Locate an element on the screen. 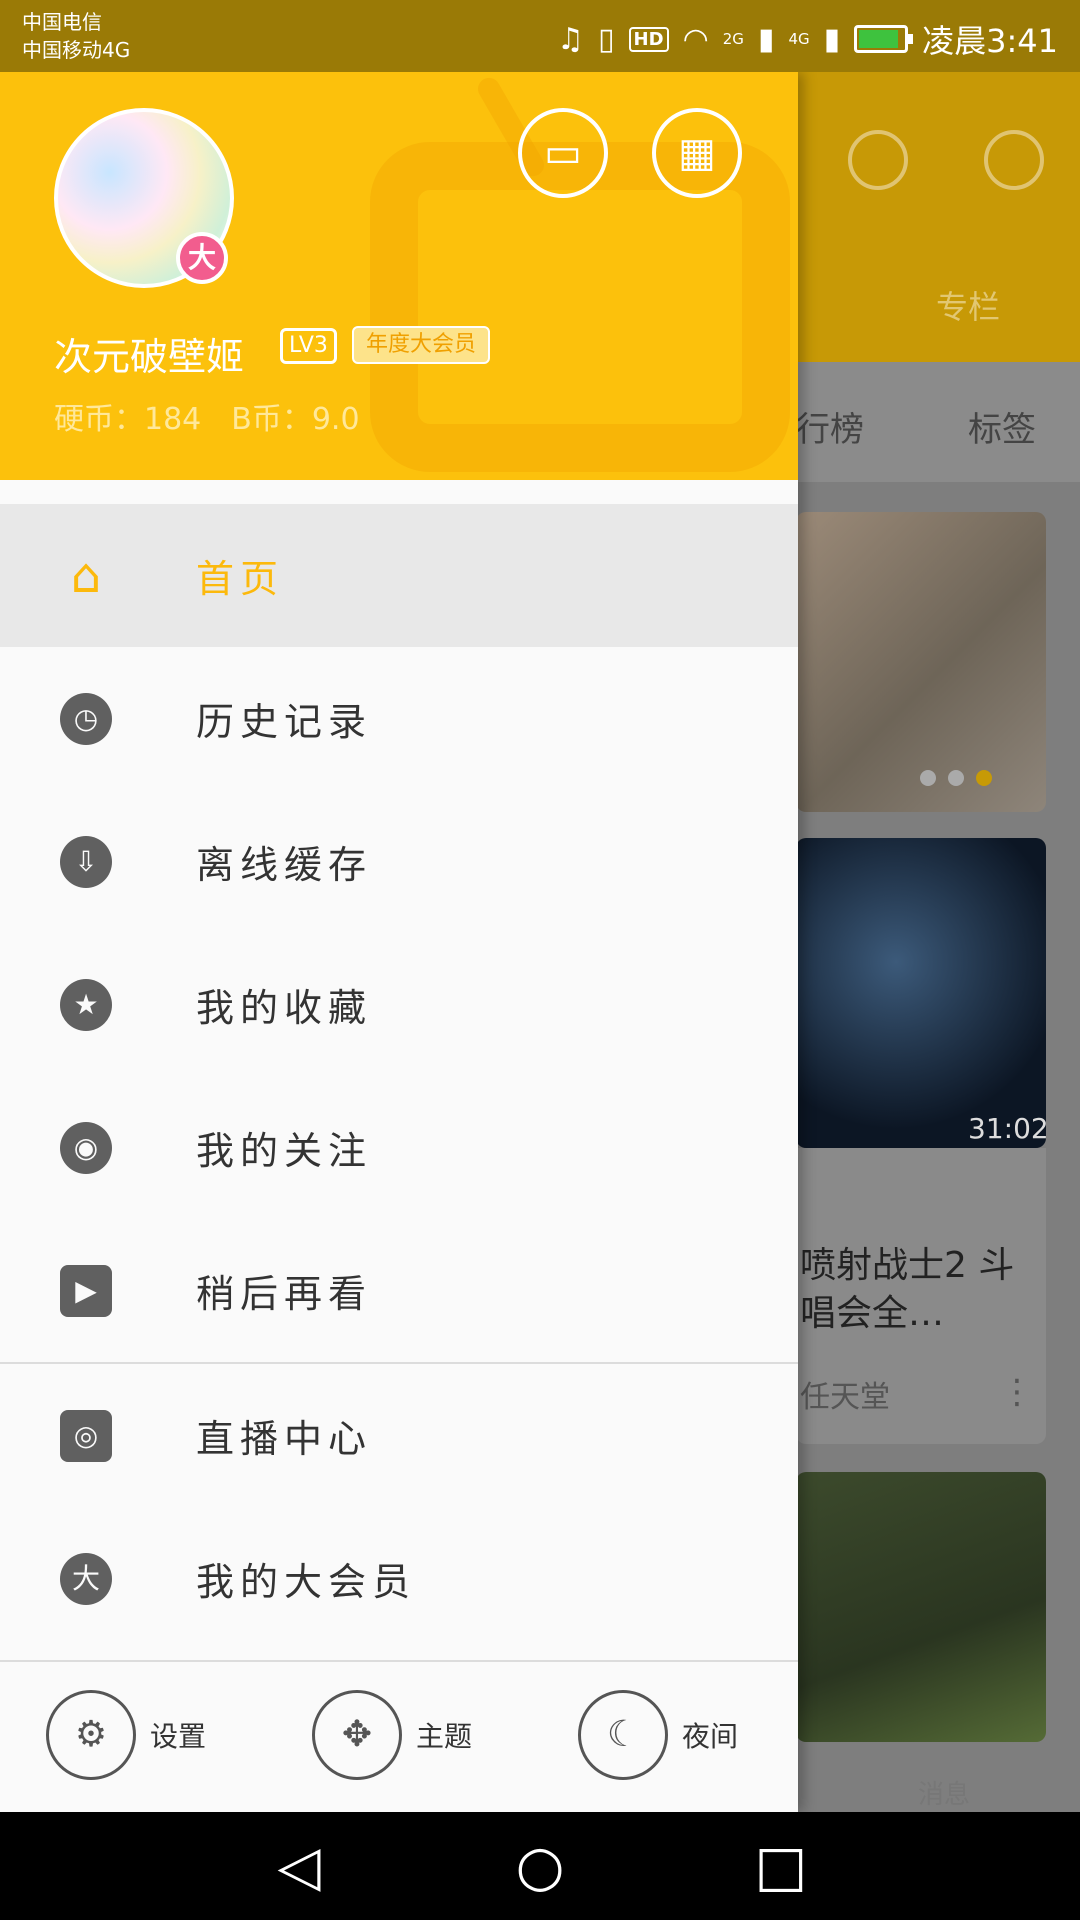 This screenshot has width=1080, height=1920. status-bar: 中国电信 中国移动4G ♫ ▯ HD ◠ 2G ▮ 4G ▮ 凌晨3:41 is located at coordinates (540, 36).